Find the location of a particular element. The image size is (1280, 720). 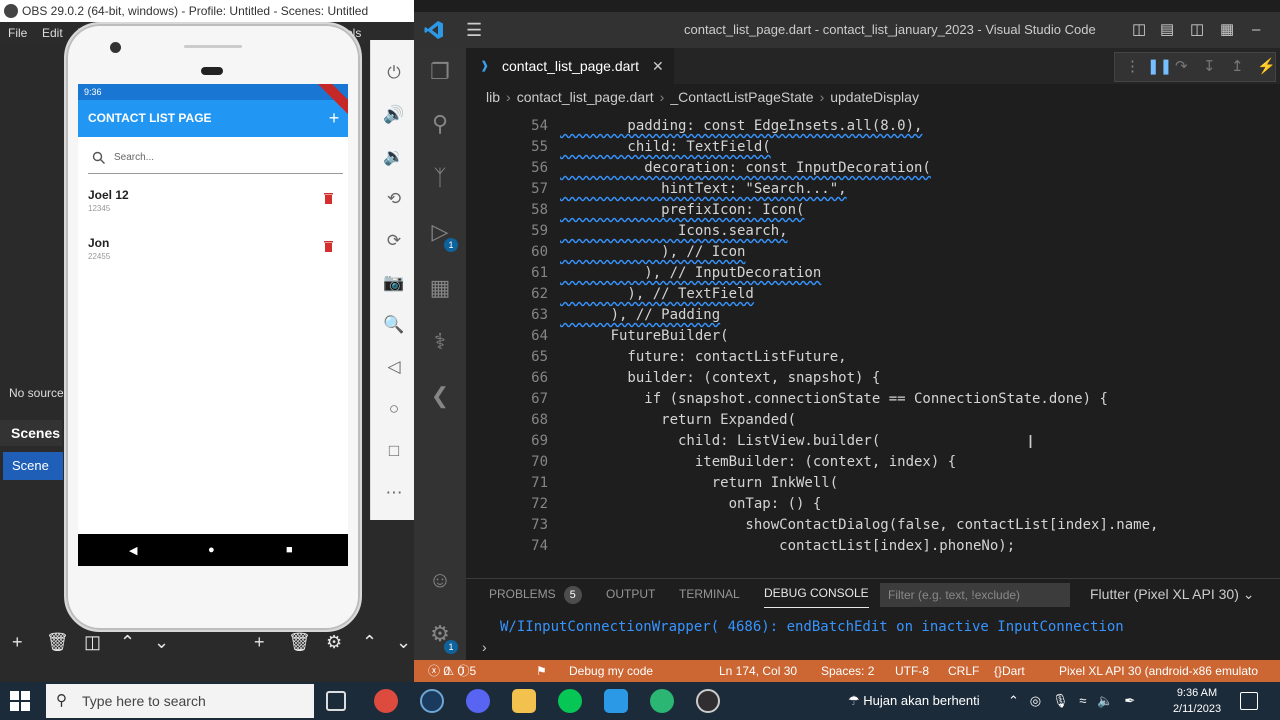

obs-menu-edit: Edit is located at coordinates (52, 33).